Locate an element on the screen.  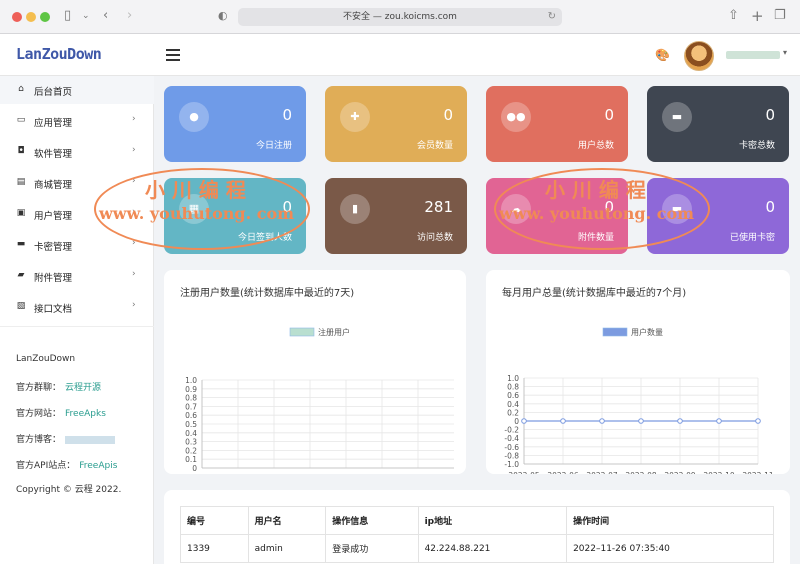
sidebar-item-label: 软件管理 is located at coordinates (53, 154).